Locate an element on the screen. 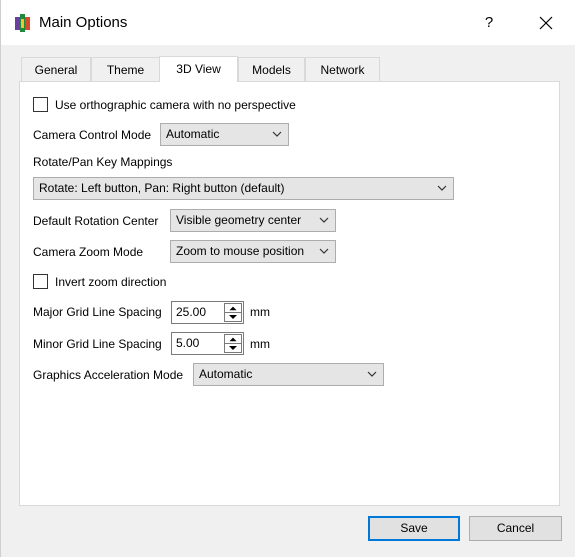  close-button is located at coordinates (546, 23).